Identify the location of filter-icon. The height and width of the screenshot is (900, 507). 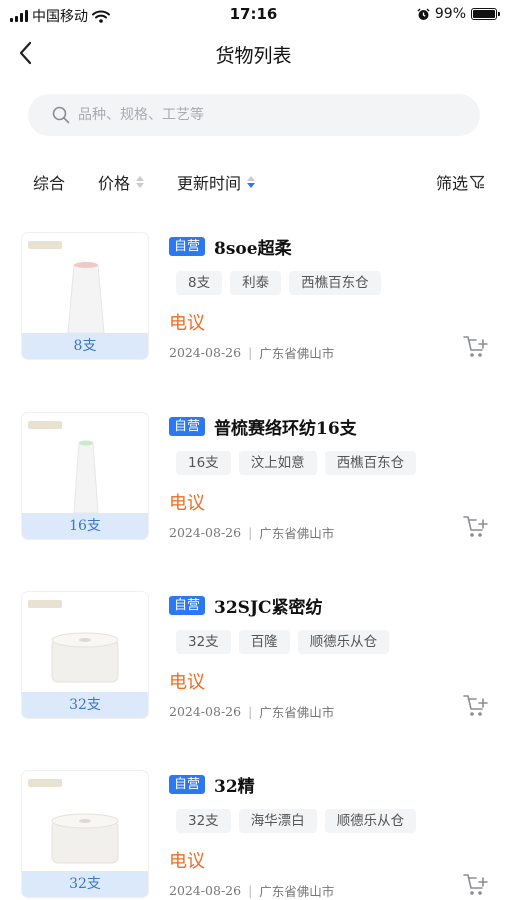
(477, 182).